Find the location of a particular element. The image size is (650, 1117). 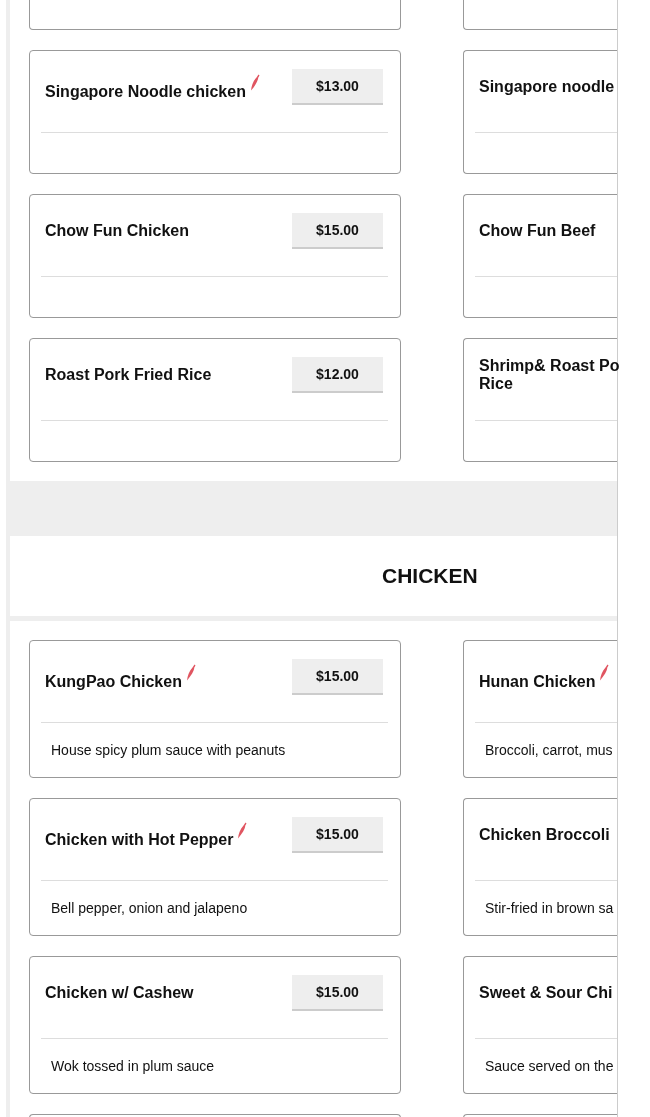

dish-name: Shrimp& Roast Po Rice is located at coordinates (549, 375).